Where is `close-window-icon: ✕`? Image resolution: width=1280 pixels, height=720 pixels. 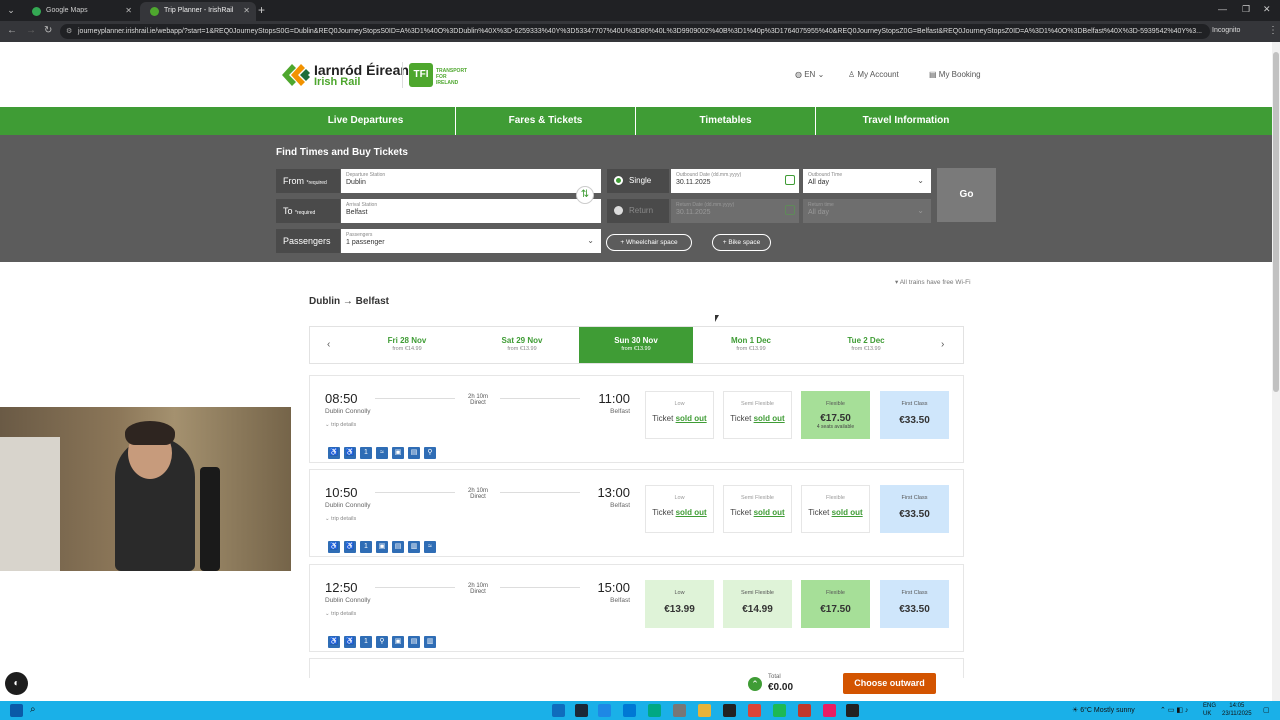
close-window-icon: ✕ is located at coordinates (1267, 9).